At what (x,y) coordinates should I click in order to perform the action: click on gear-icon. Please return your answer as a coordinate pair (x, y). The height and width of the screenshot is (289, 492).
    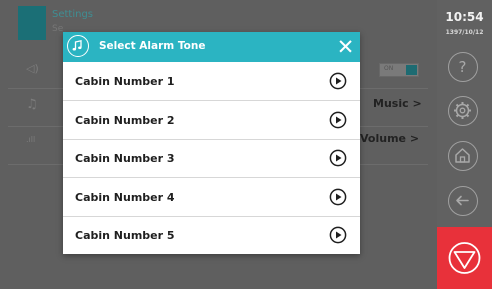
    Looking at the image, I should click on (462, 110).